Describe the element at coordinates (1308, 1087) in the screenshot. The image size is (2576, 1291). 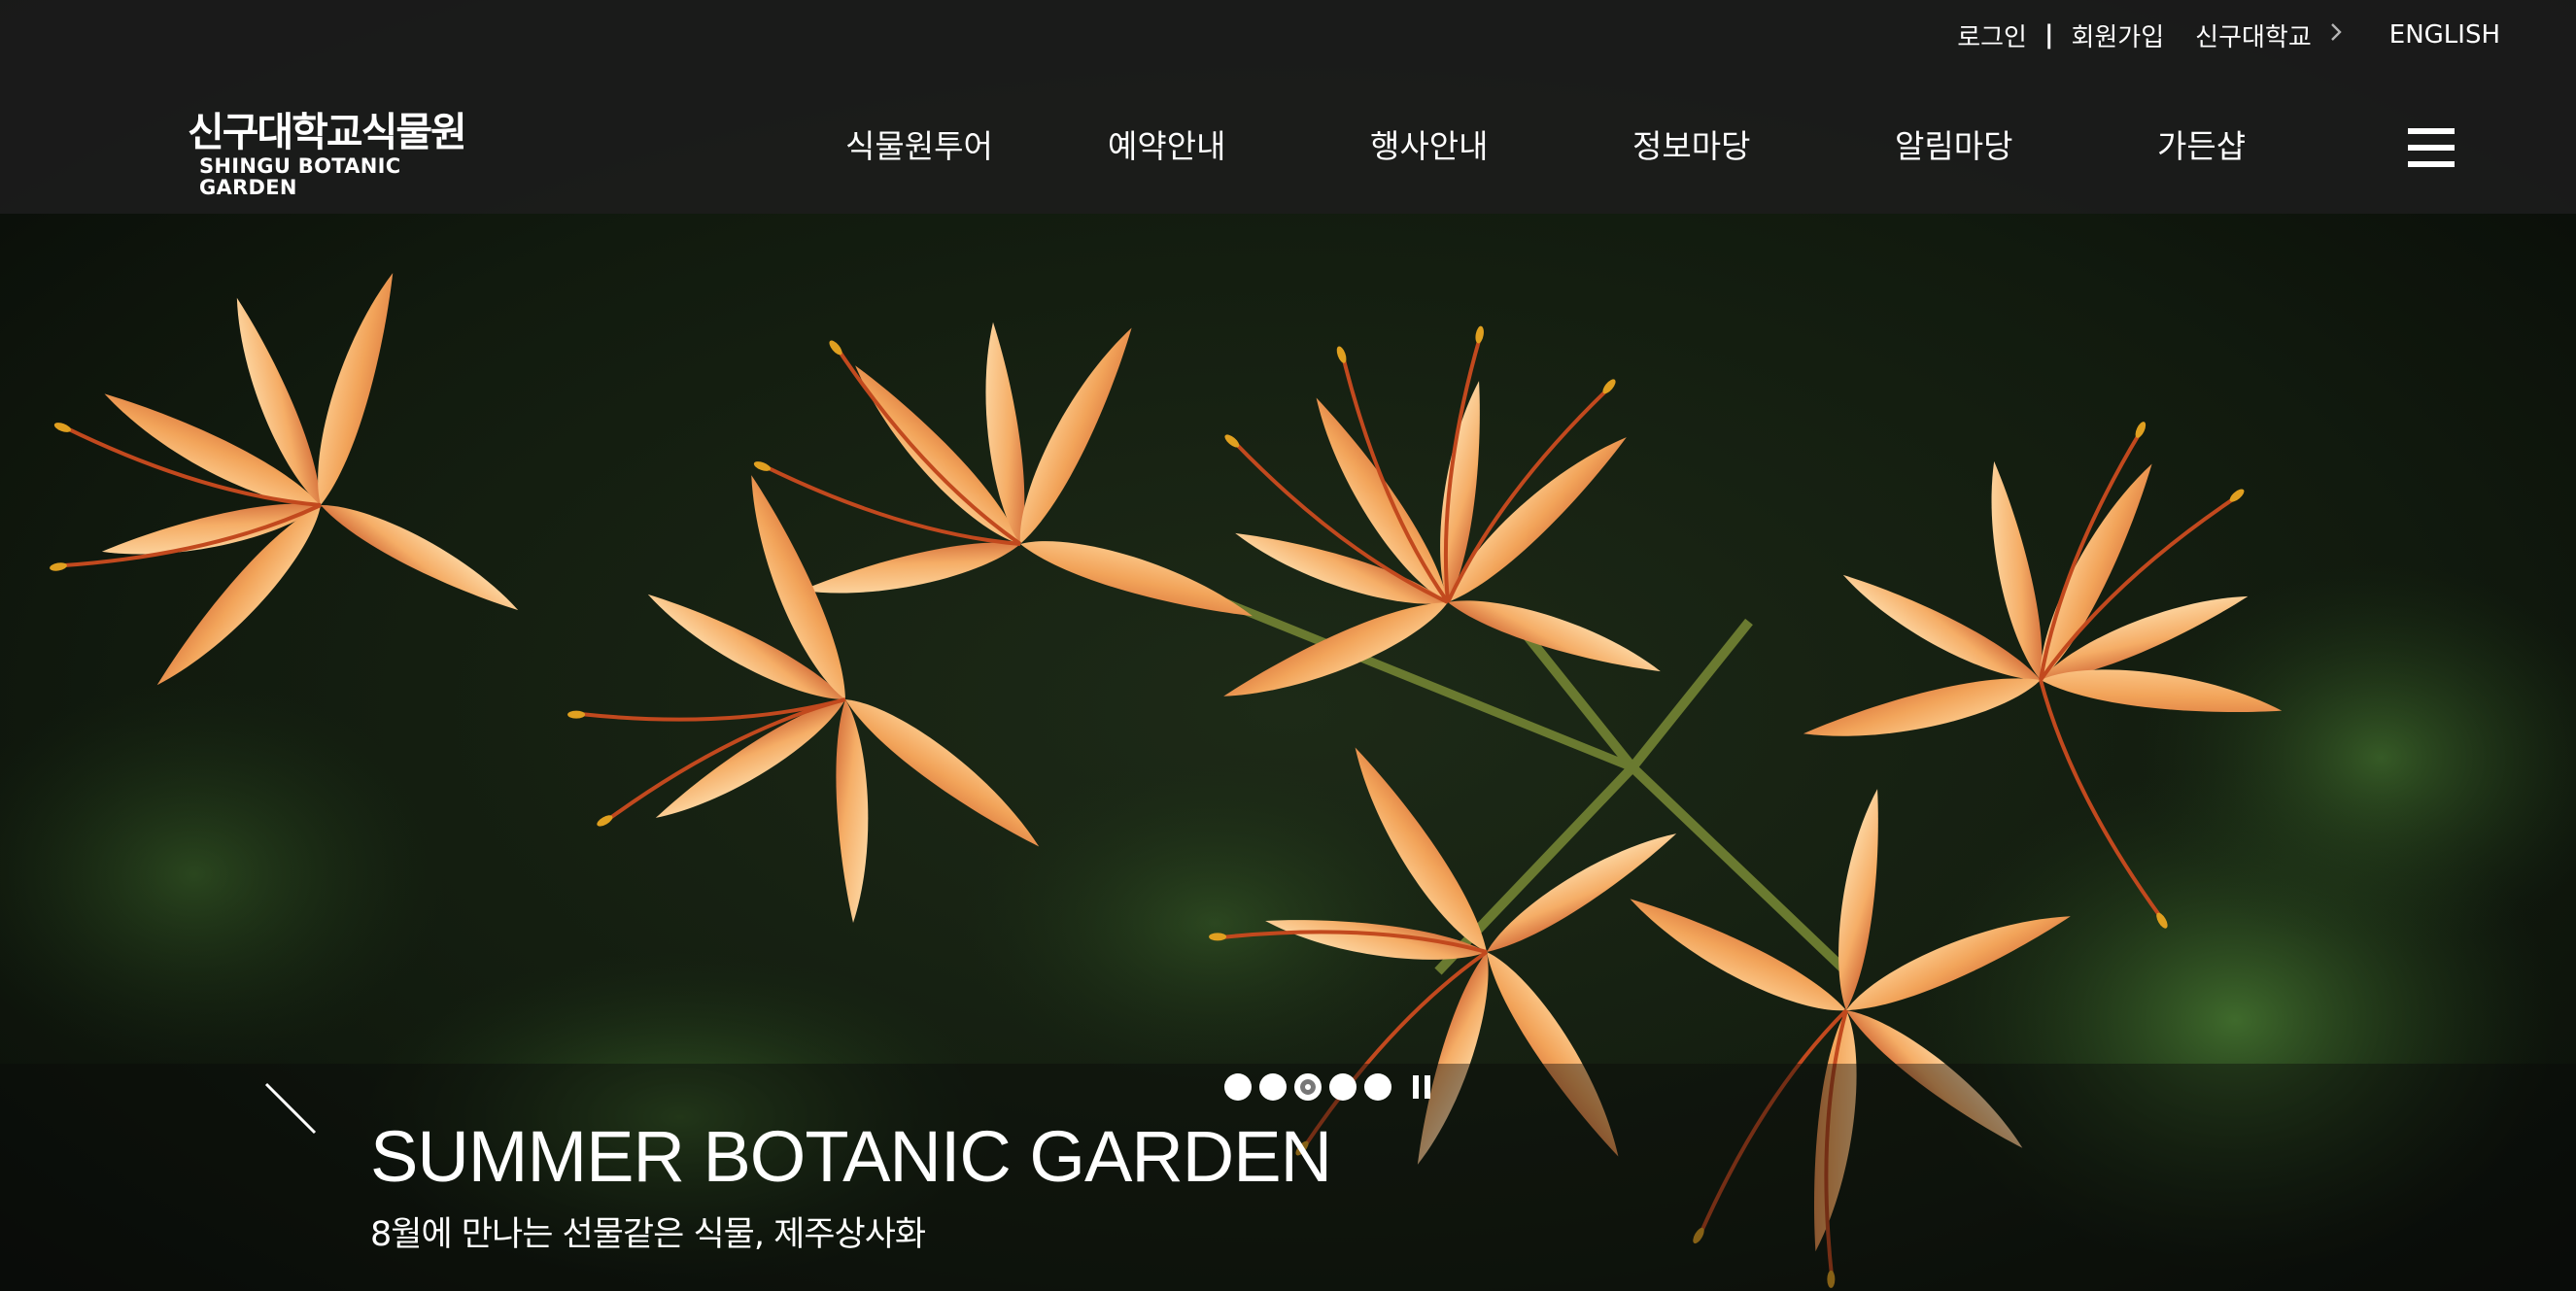
I see `slide-dot-active` at that location.